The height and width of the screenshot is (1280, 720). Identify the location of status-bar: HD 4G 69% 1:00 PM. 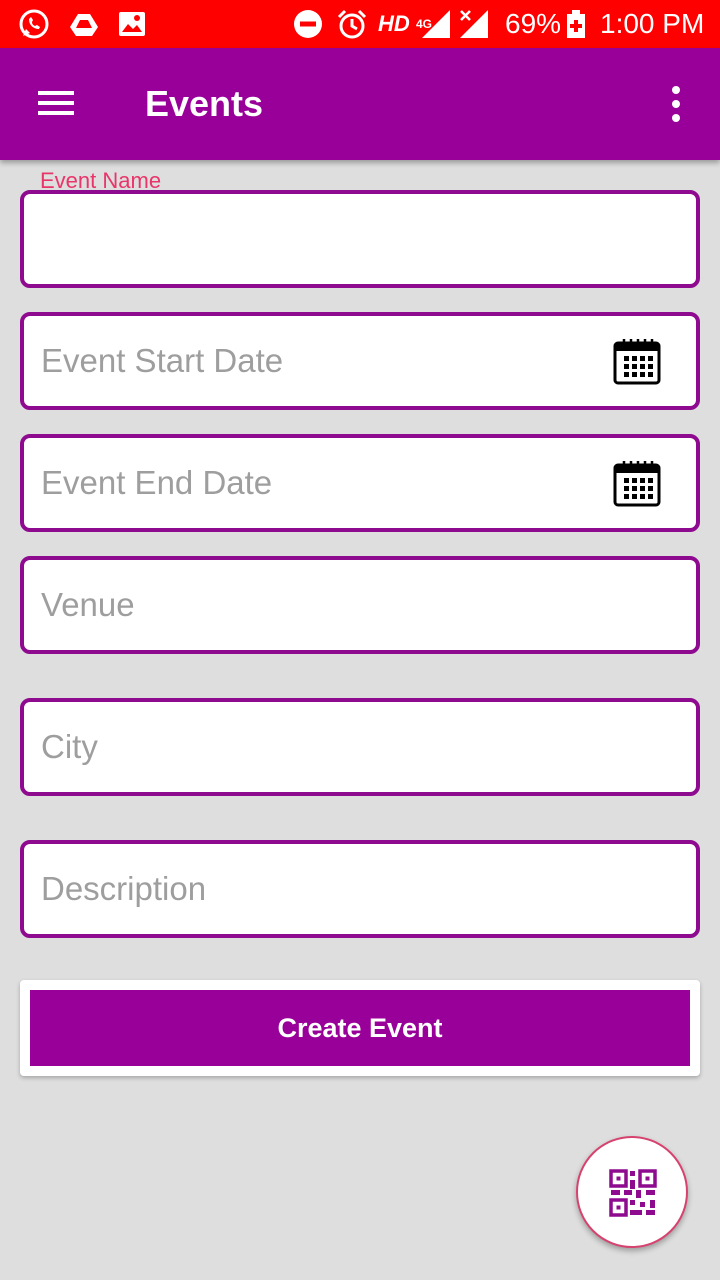
(360, 24).